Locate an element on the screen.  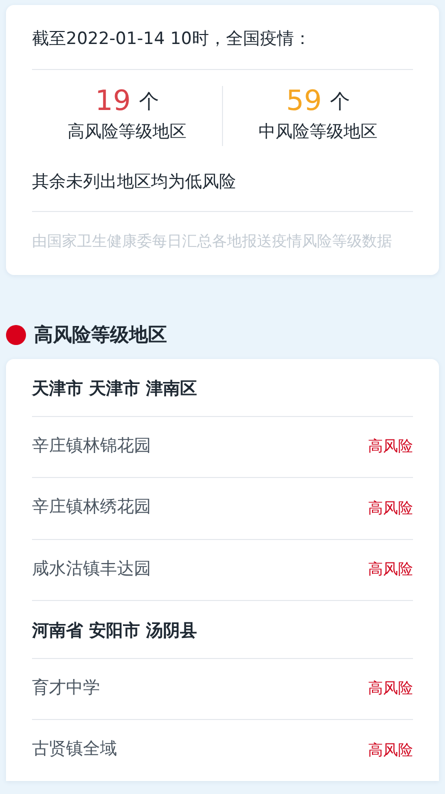
place-name: 咸水沽镇丰达园 is located at coordinates (91, 569).